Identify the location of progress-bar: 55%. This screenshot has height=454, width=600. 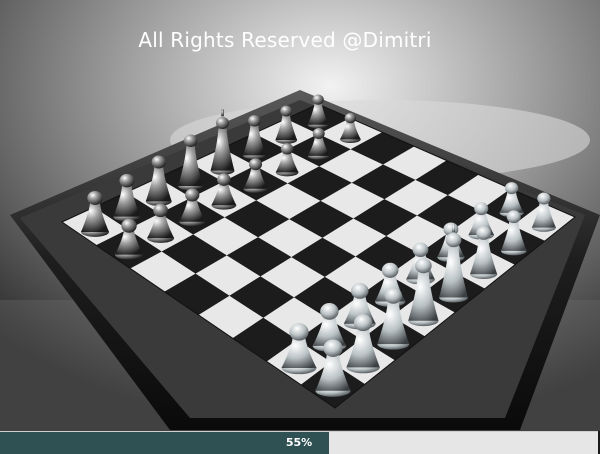
(299, 442).